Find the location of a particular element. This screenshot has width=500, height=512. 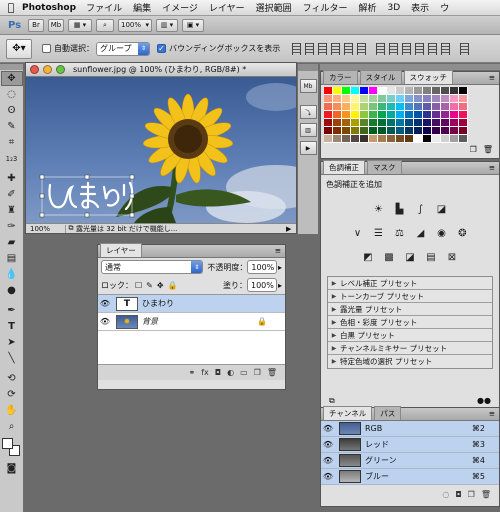

exposure-icon: ◪ is located at coordinates (441, 209).